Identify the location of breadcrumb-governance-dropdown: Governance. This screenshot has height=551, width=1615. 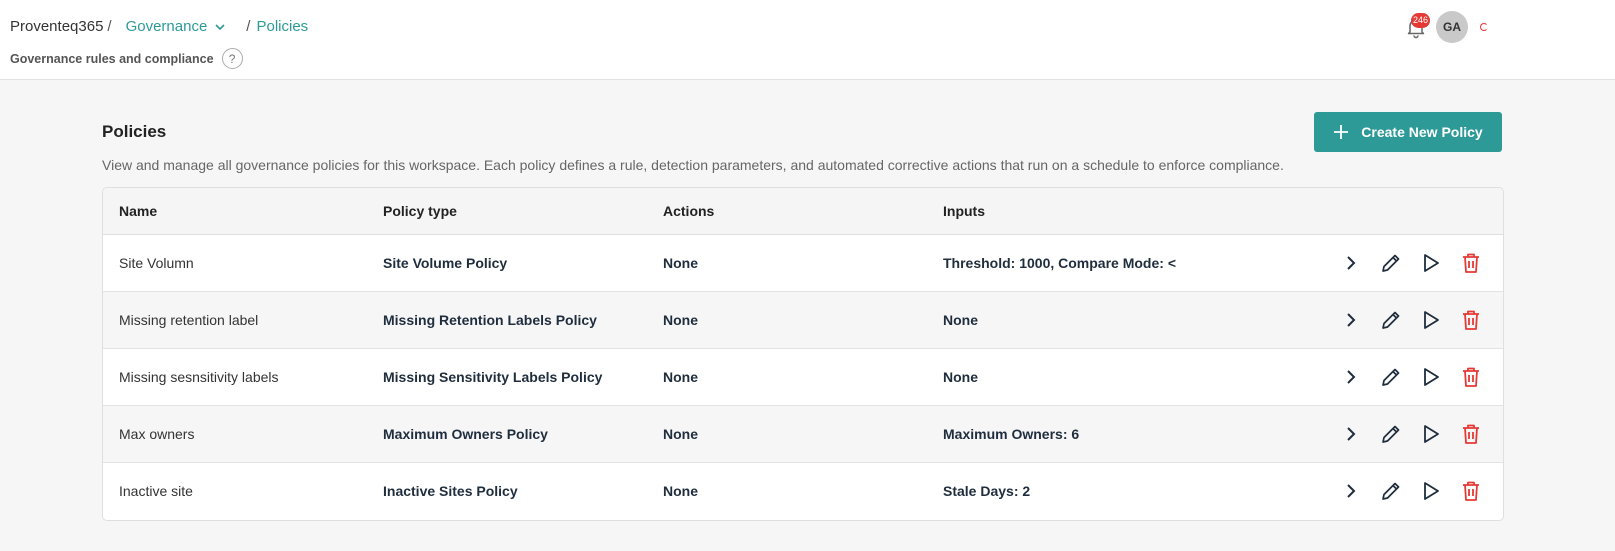
(184, 26).